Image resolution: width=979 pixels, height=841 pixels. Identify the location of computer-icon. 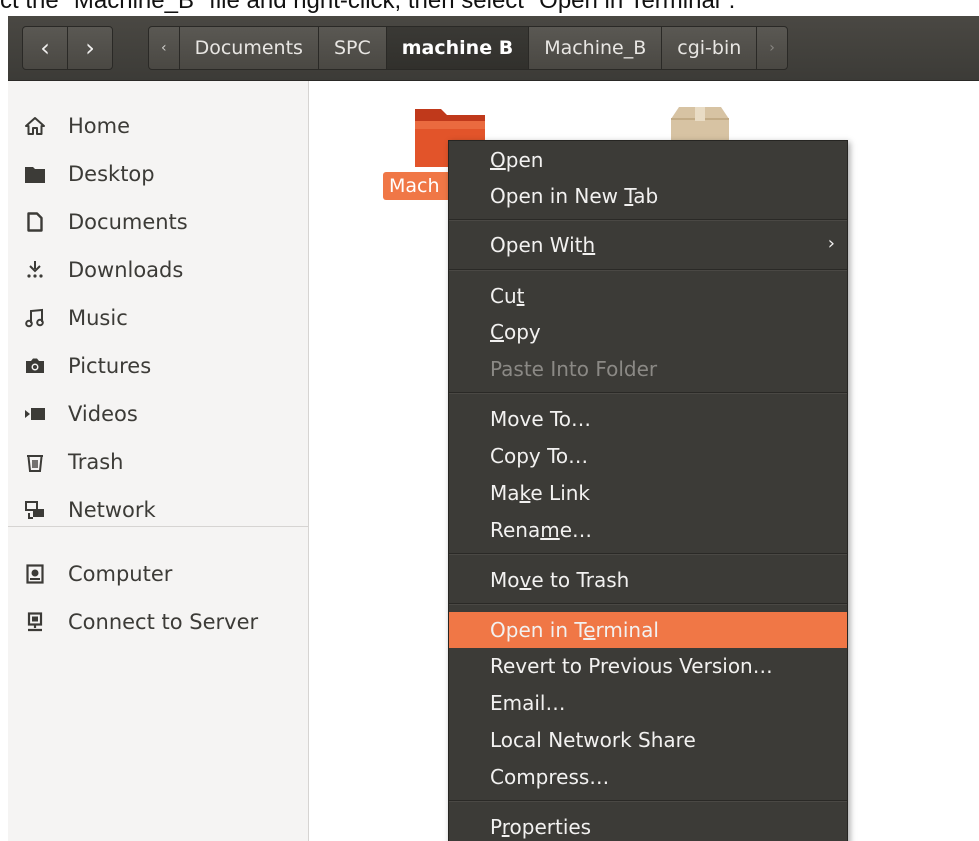
(35, 574).